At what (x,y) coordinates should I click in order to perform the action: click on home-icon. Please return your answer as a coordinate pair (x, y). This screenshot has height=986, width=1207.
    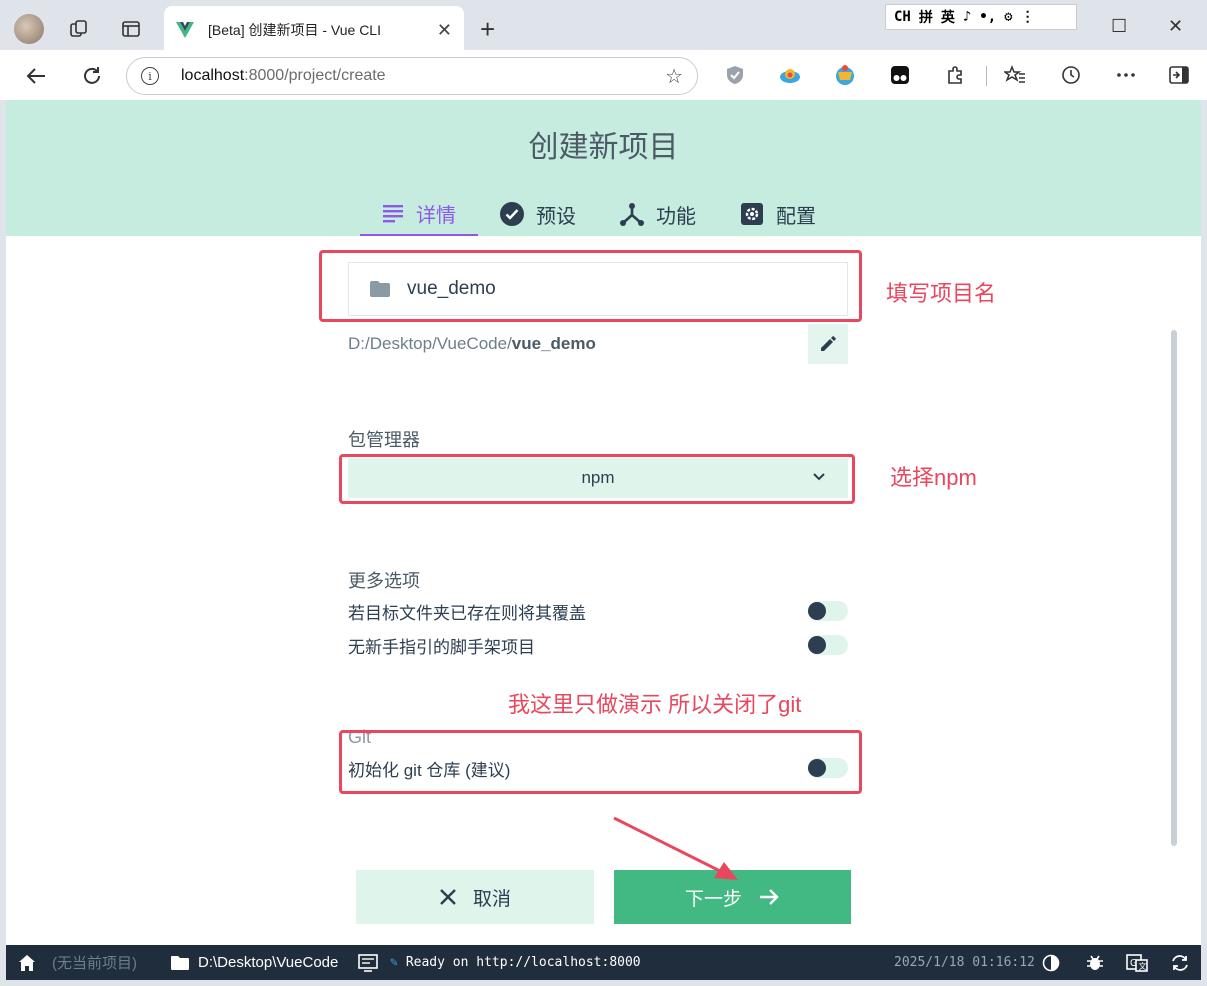
    Looking at the image, I should click on (27, 962).